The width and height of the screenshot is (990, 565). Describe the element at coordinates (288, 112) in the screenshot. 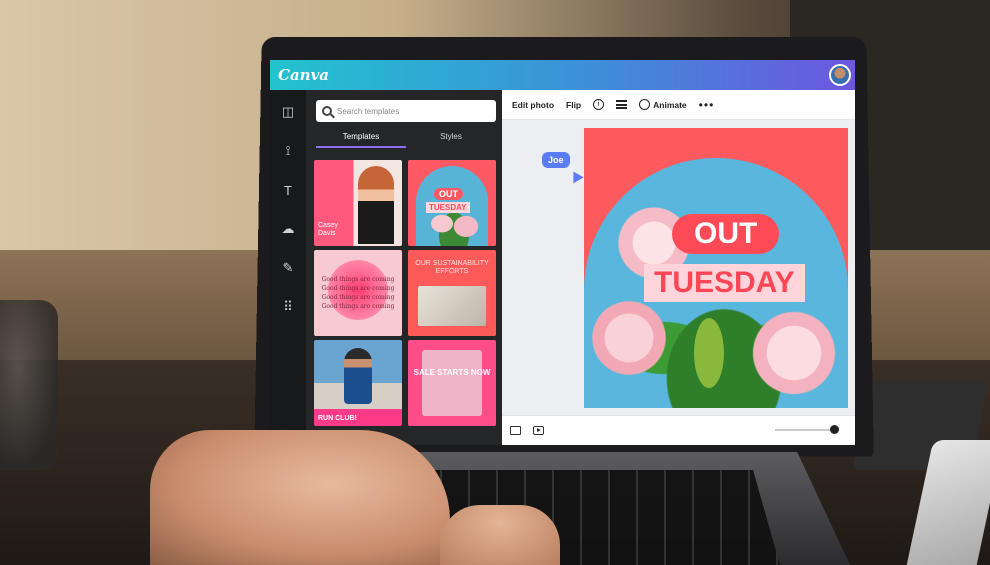

I see `layout-icon: ◫` at that location.